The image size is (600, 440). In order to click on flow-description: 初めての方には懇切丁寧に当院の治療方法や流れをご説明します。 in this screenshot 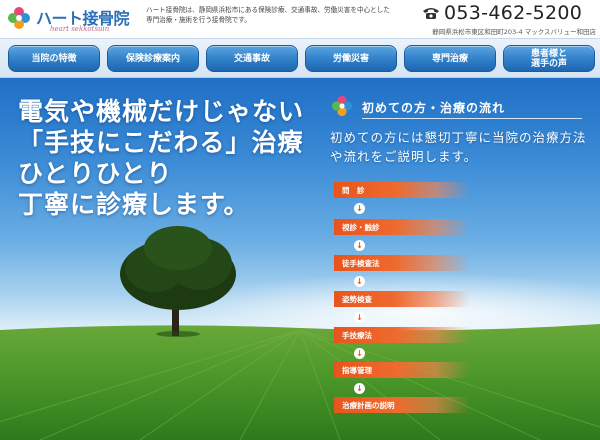, I will do `click(458, 147)`.